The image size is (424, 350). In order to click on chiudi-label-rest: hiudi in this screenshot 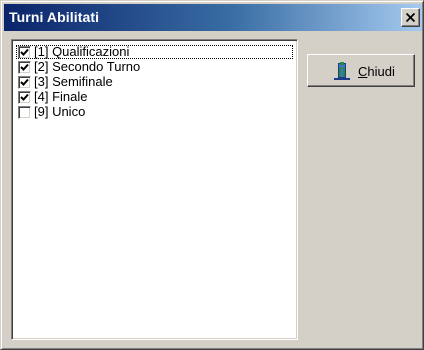, I will do `click(381, 71)`.